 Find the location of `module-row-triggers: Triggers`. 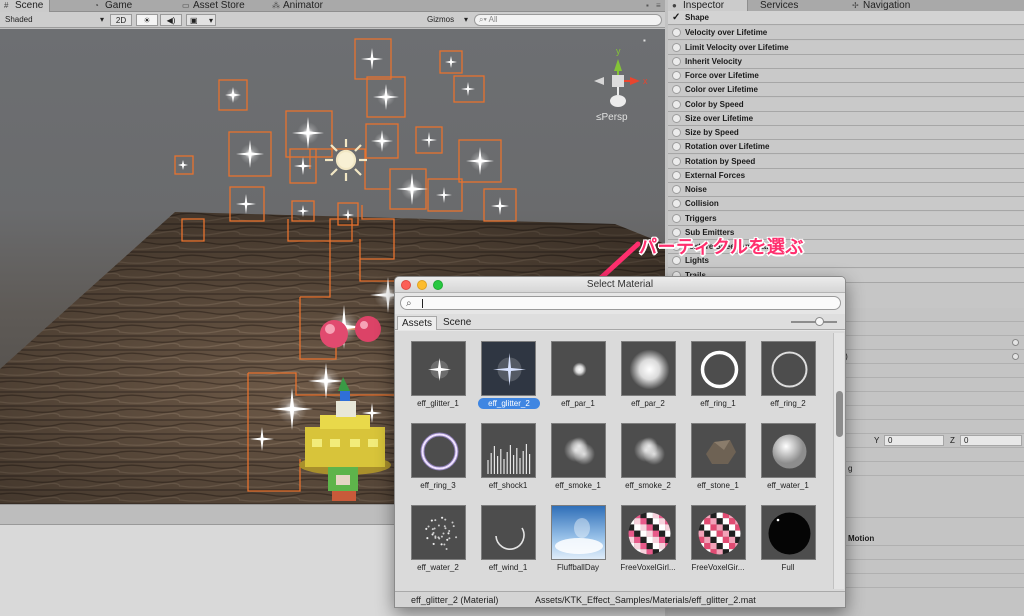

module-row-triggers: Triggers is located at coordinates (846, 218).